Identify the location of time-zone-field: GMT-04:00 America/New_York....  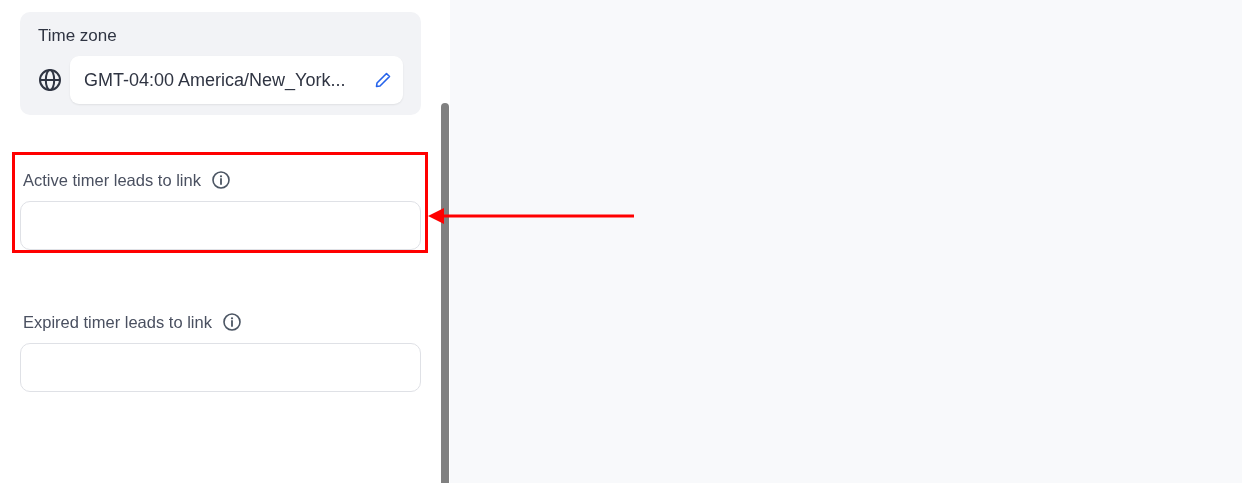
(236, 80).